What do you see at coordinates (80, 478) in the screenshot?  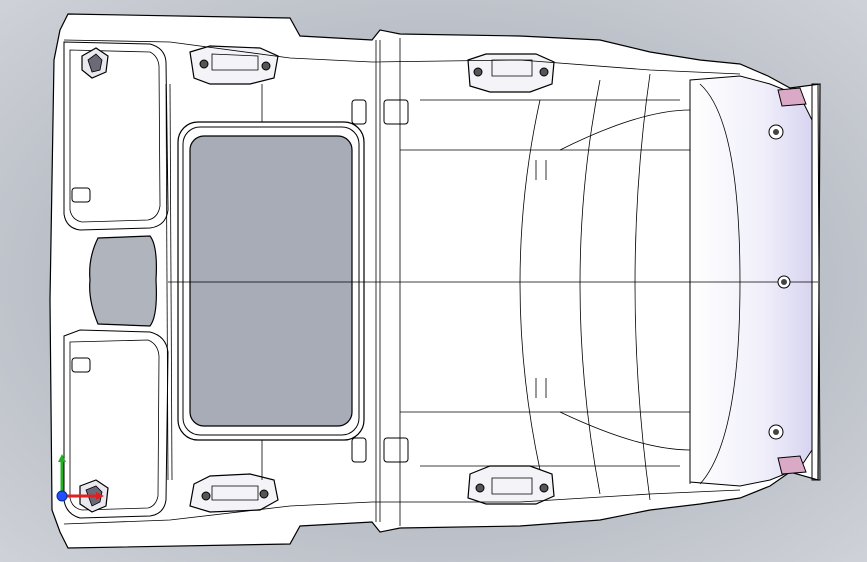 I see `axis-triad` at bounding box center [80, 478].